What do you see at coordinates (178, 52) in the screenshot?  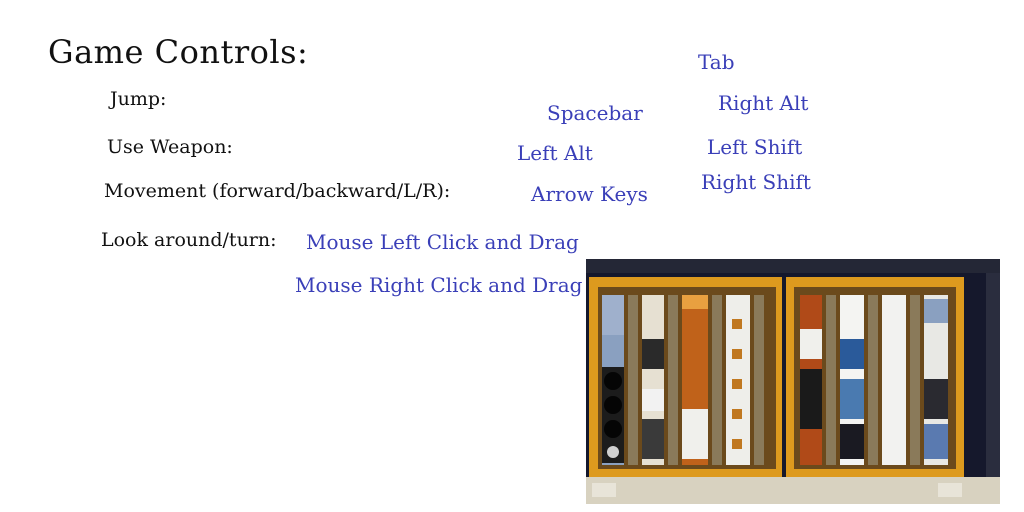 I see `page-title: Game Controls:` at bounding box center [178, 52].